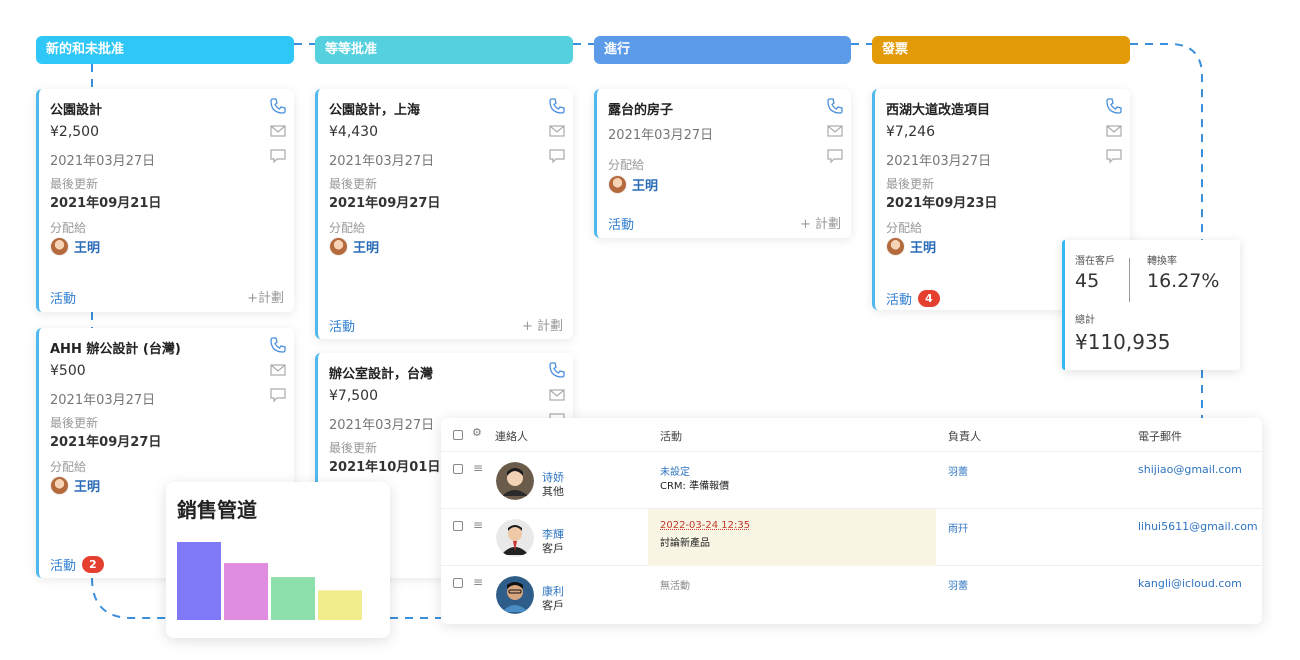 Image resolution: width=1300 pixels, height=660 pixels. Describe the element at coordinates (851, 594) in the screenshot. I see `table-row: ≡ 康利 客戶 無活動 羽蕾 kangli@icloud.com` at that location.